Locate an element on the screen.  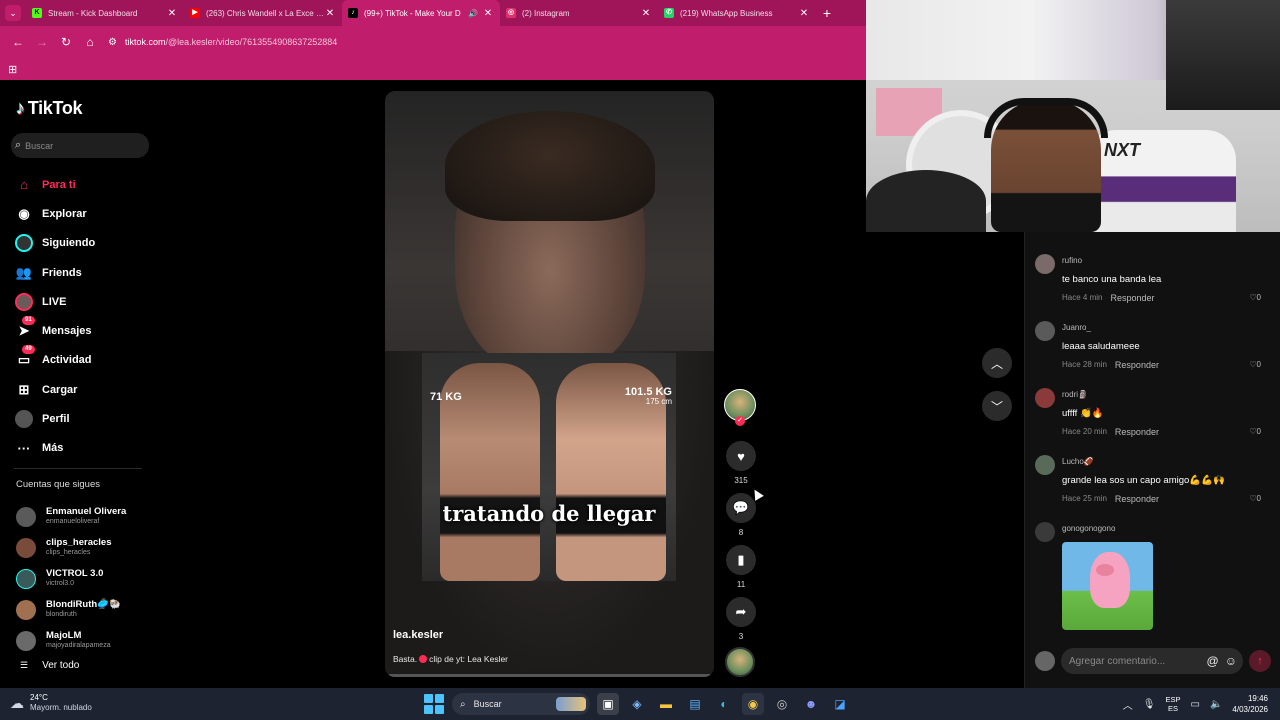
see-all-button: ☰ Ver todo is located at coordinates (49, 665).